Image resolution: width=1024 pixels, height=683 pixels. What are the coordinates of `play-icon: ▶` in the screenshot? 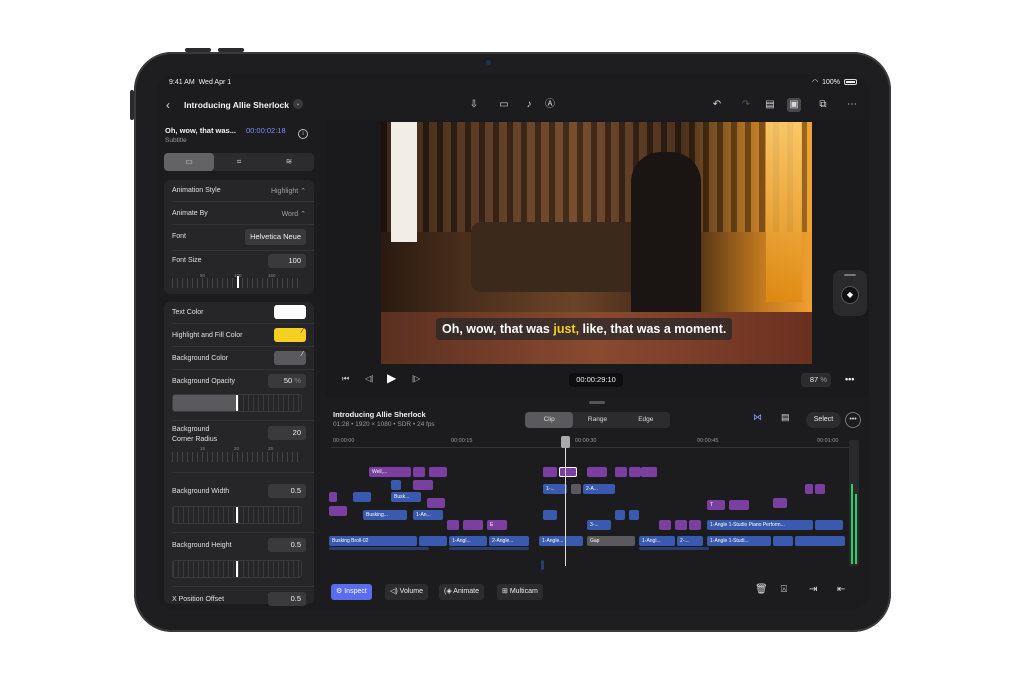 It's located at (391, 378).